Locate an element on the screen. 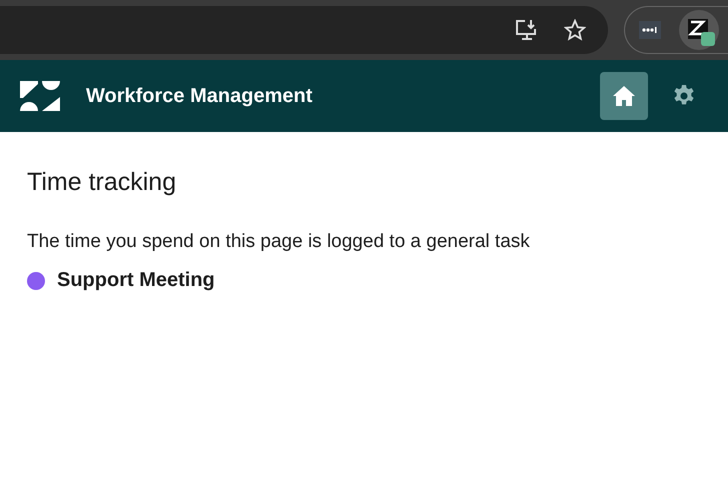  logo-icon is located at coordinates (40, 96).